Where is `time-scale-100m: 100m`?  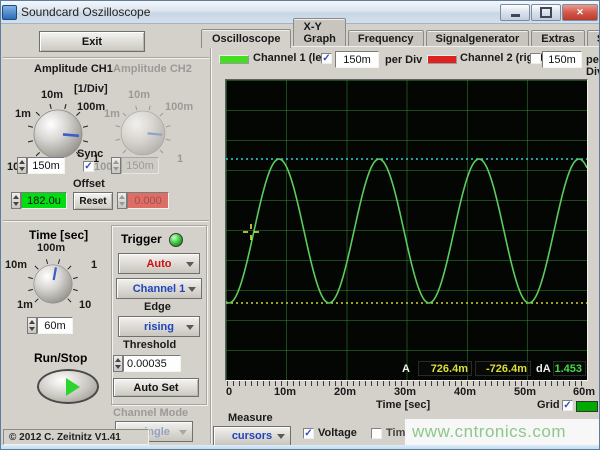 time-scale-100m: 100m is located at coordinates (51, 248).